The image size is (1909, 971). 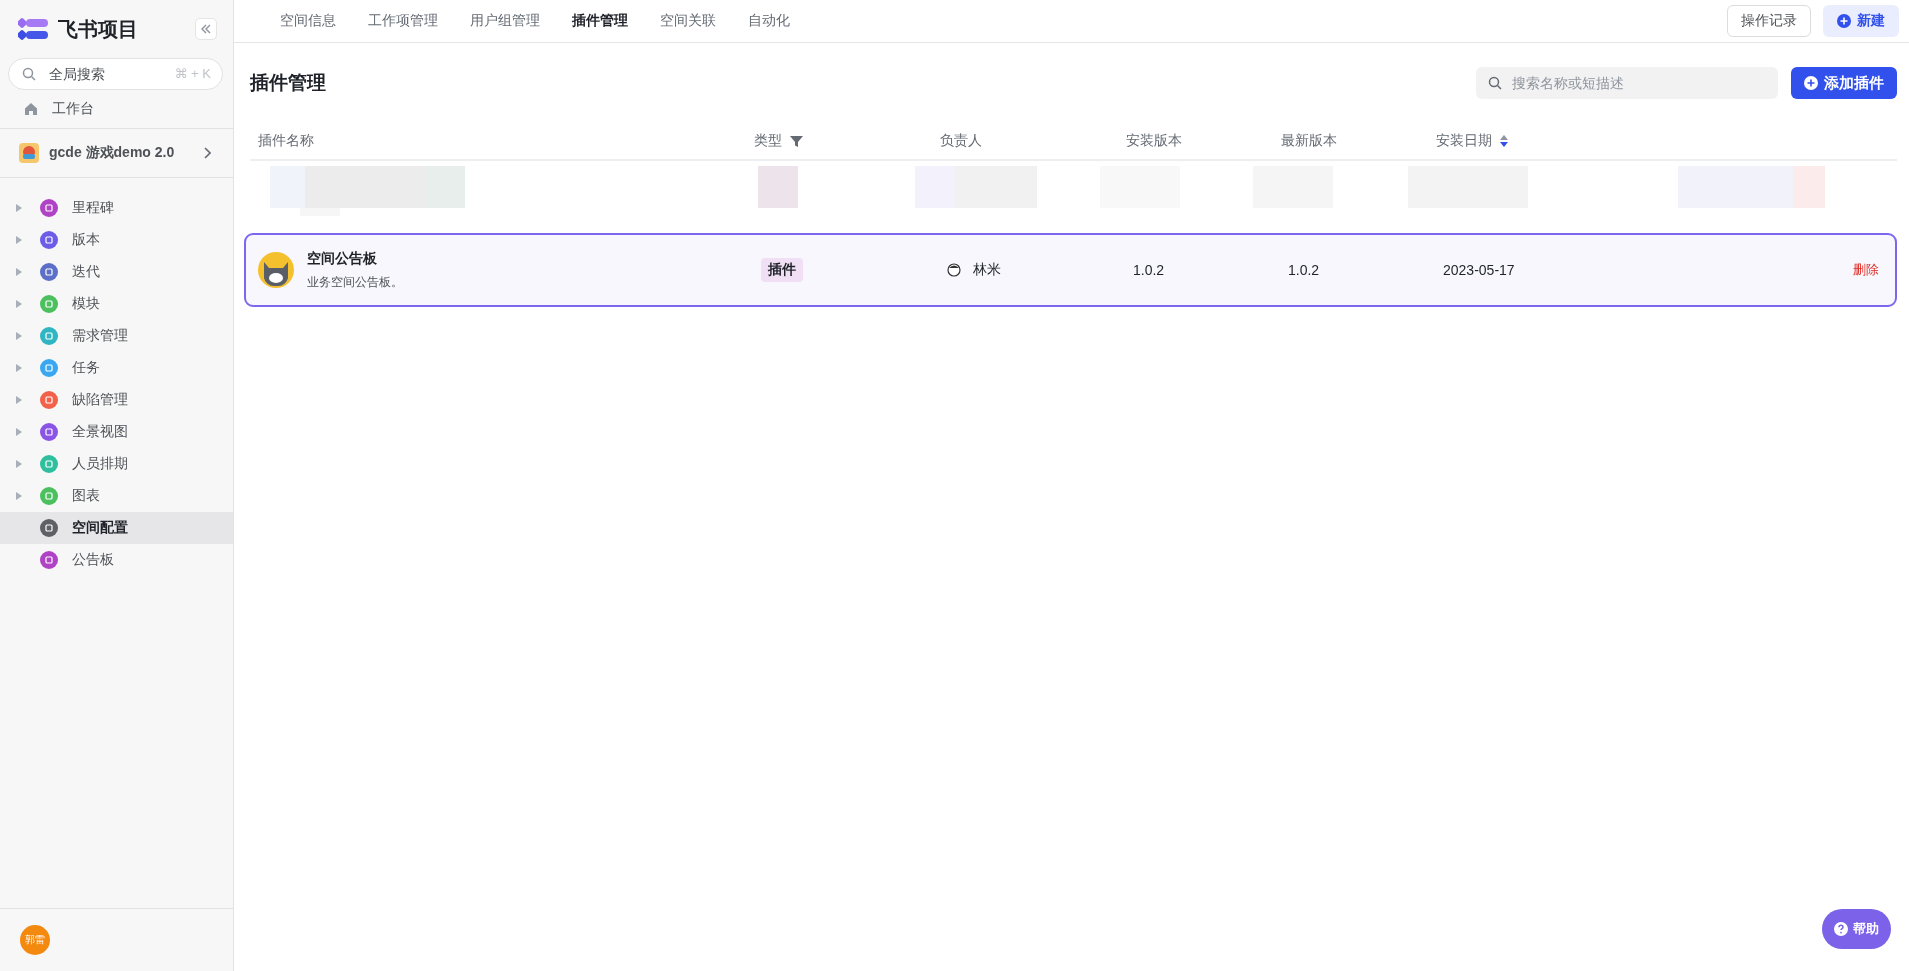 I want to click on create-button: 新建, so click(x=1861, y=21).